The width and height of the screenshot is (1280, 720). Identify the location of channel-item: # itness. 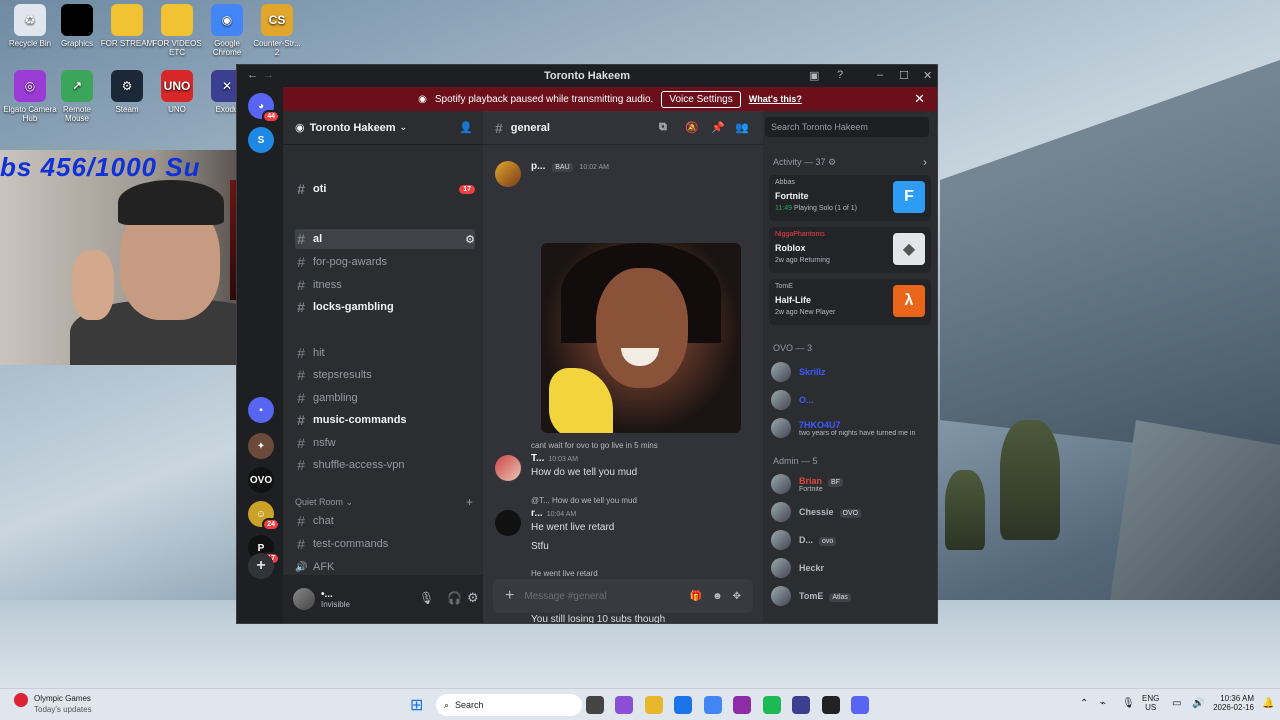
(385, 285).